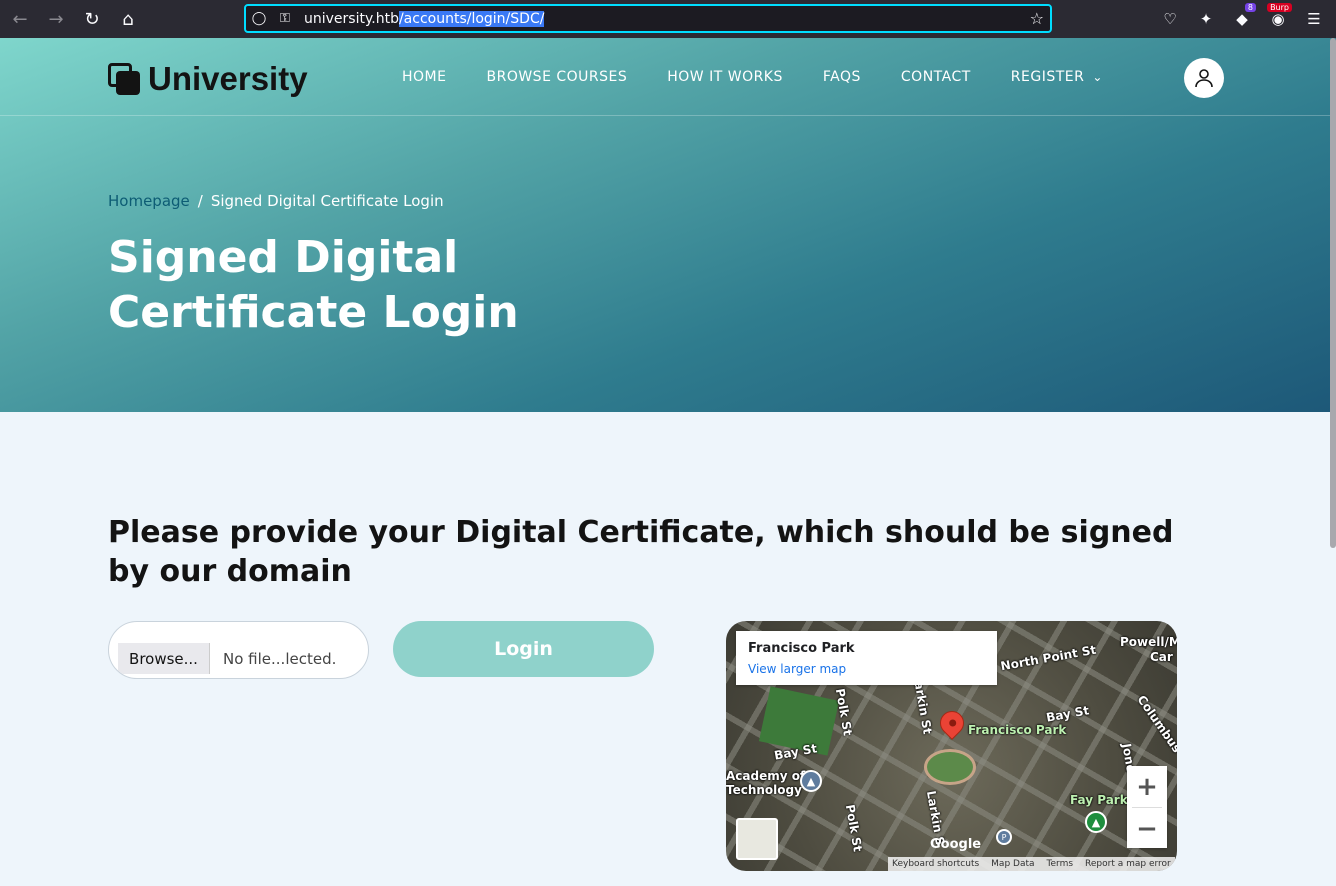 The image size is (1336, 886). What do you see at coordinates (956, 844) in the screenshot?
I see `google-logo: Google` at bounding box center [956, 844].